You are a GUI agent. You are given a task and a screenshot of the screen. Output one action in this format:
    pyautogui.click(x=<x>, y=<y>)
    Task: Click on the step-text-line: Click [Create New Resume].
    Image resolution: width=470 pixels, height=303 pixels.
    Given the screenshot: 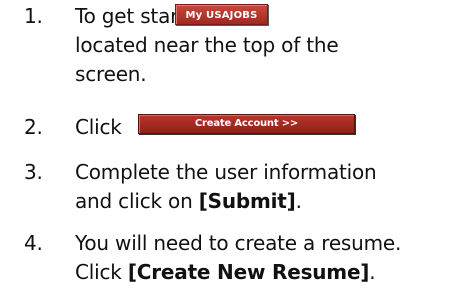 What is the action you would take?
    pyautogui.click(x=225, y=272)
    